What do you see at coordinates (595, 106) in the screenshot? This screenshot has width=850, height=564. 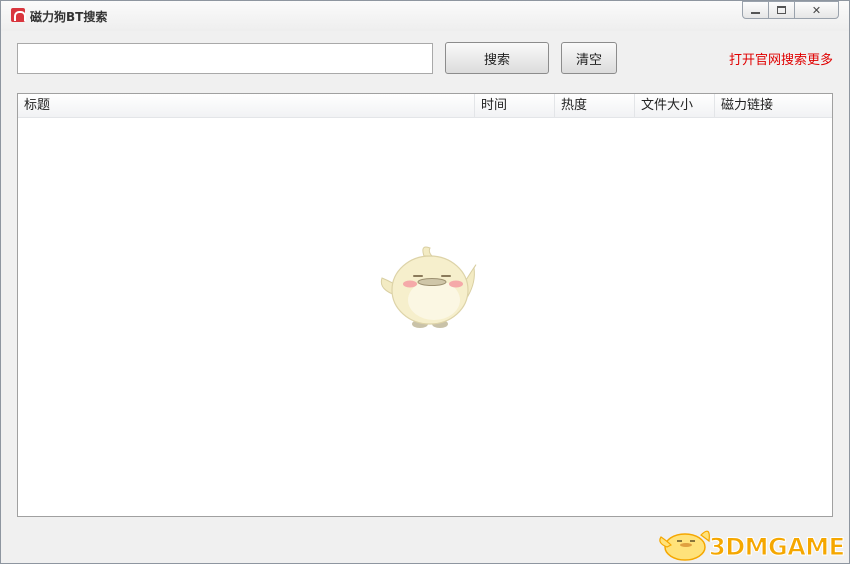 I see `column-header-heat: 热度` at bounding box center [595, 106].